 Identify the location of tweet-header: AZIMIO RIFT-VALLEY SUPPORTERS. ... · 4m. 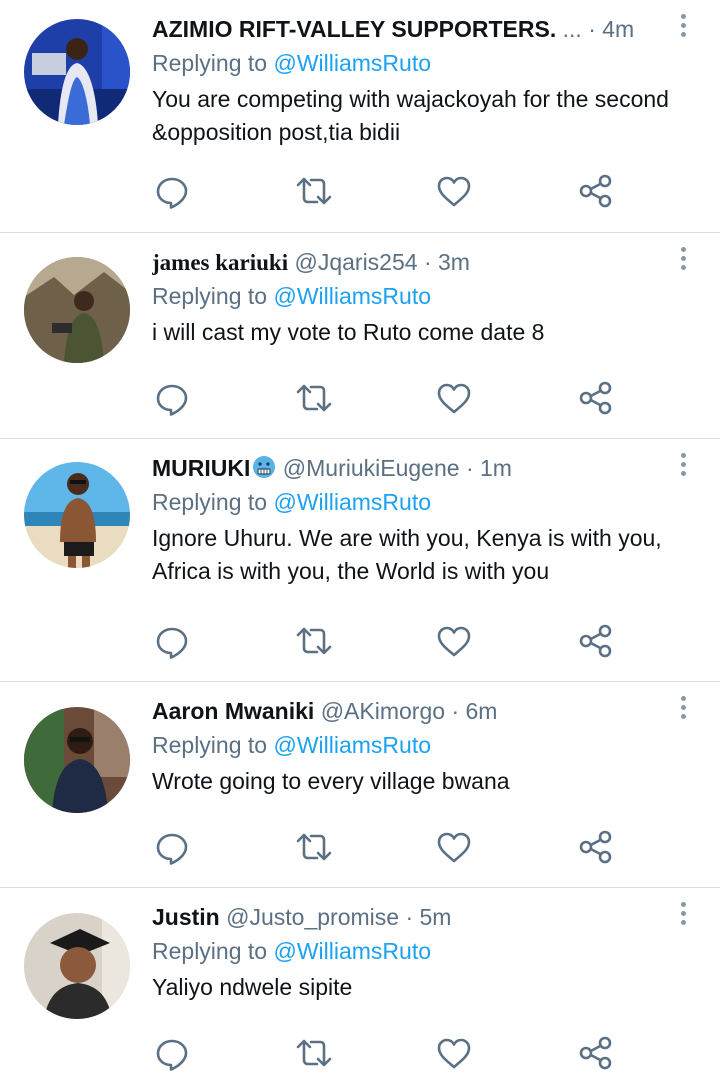
(406, 29).